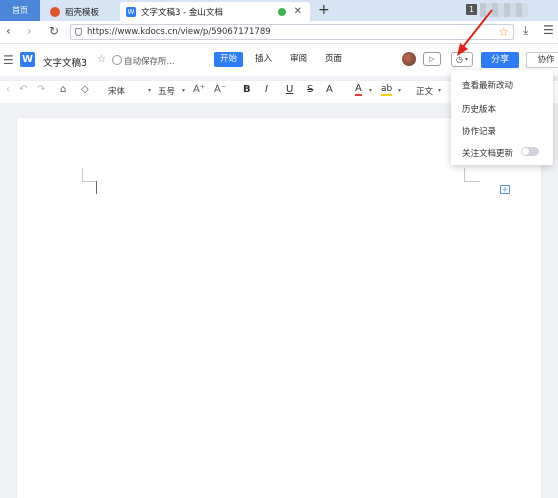 This screenshot has height=498, width=558. What do you see at coordinates (131, 11) in the screenshot?
I see `kdocs-logo-icon: W` at bounding box center [131, 11].